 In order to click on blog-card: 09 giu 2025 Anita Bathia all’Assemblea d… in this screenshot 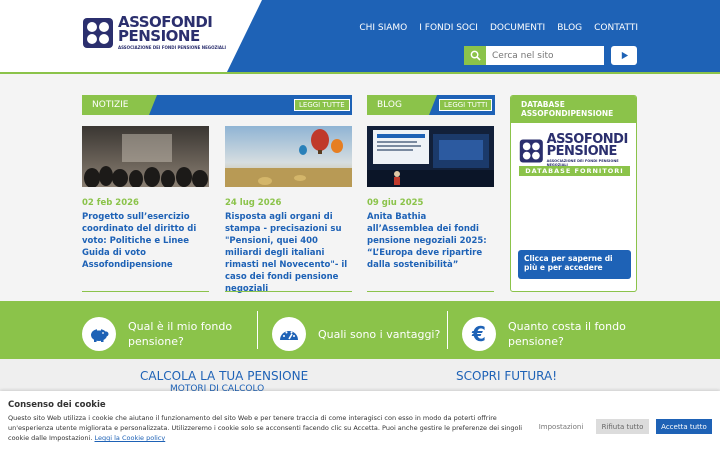, I will do `click(430, 226)`.